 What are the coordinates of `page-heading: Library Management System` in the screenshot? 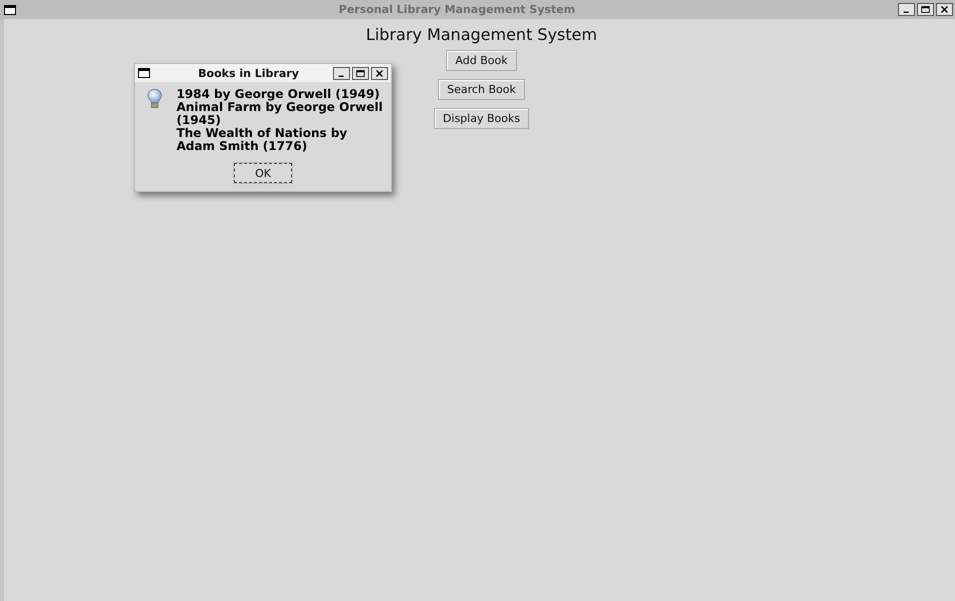 It's located at (482, 34).